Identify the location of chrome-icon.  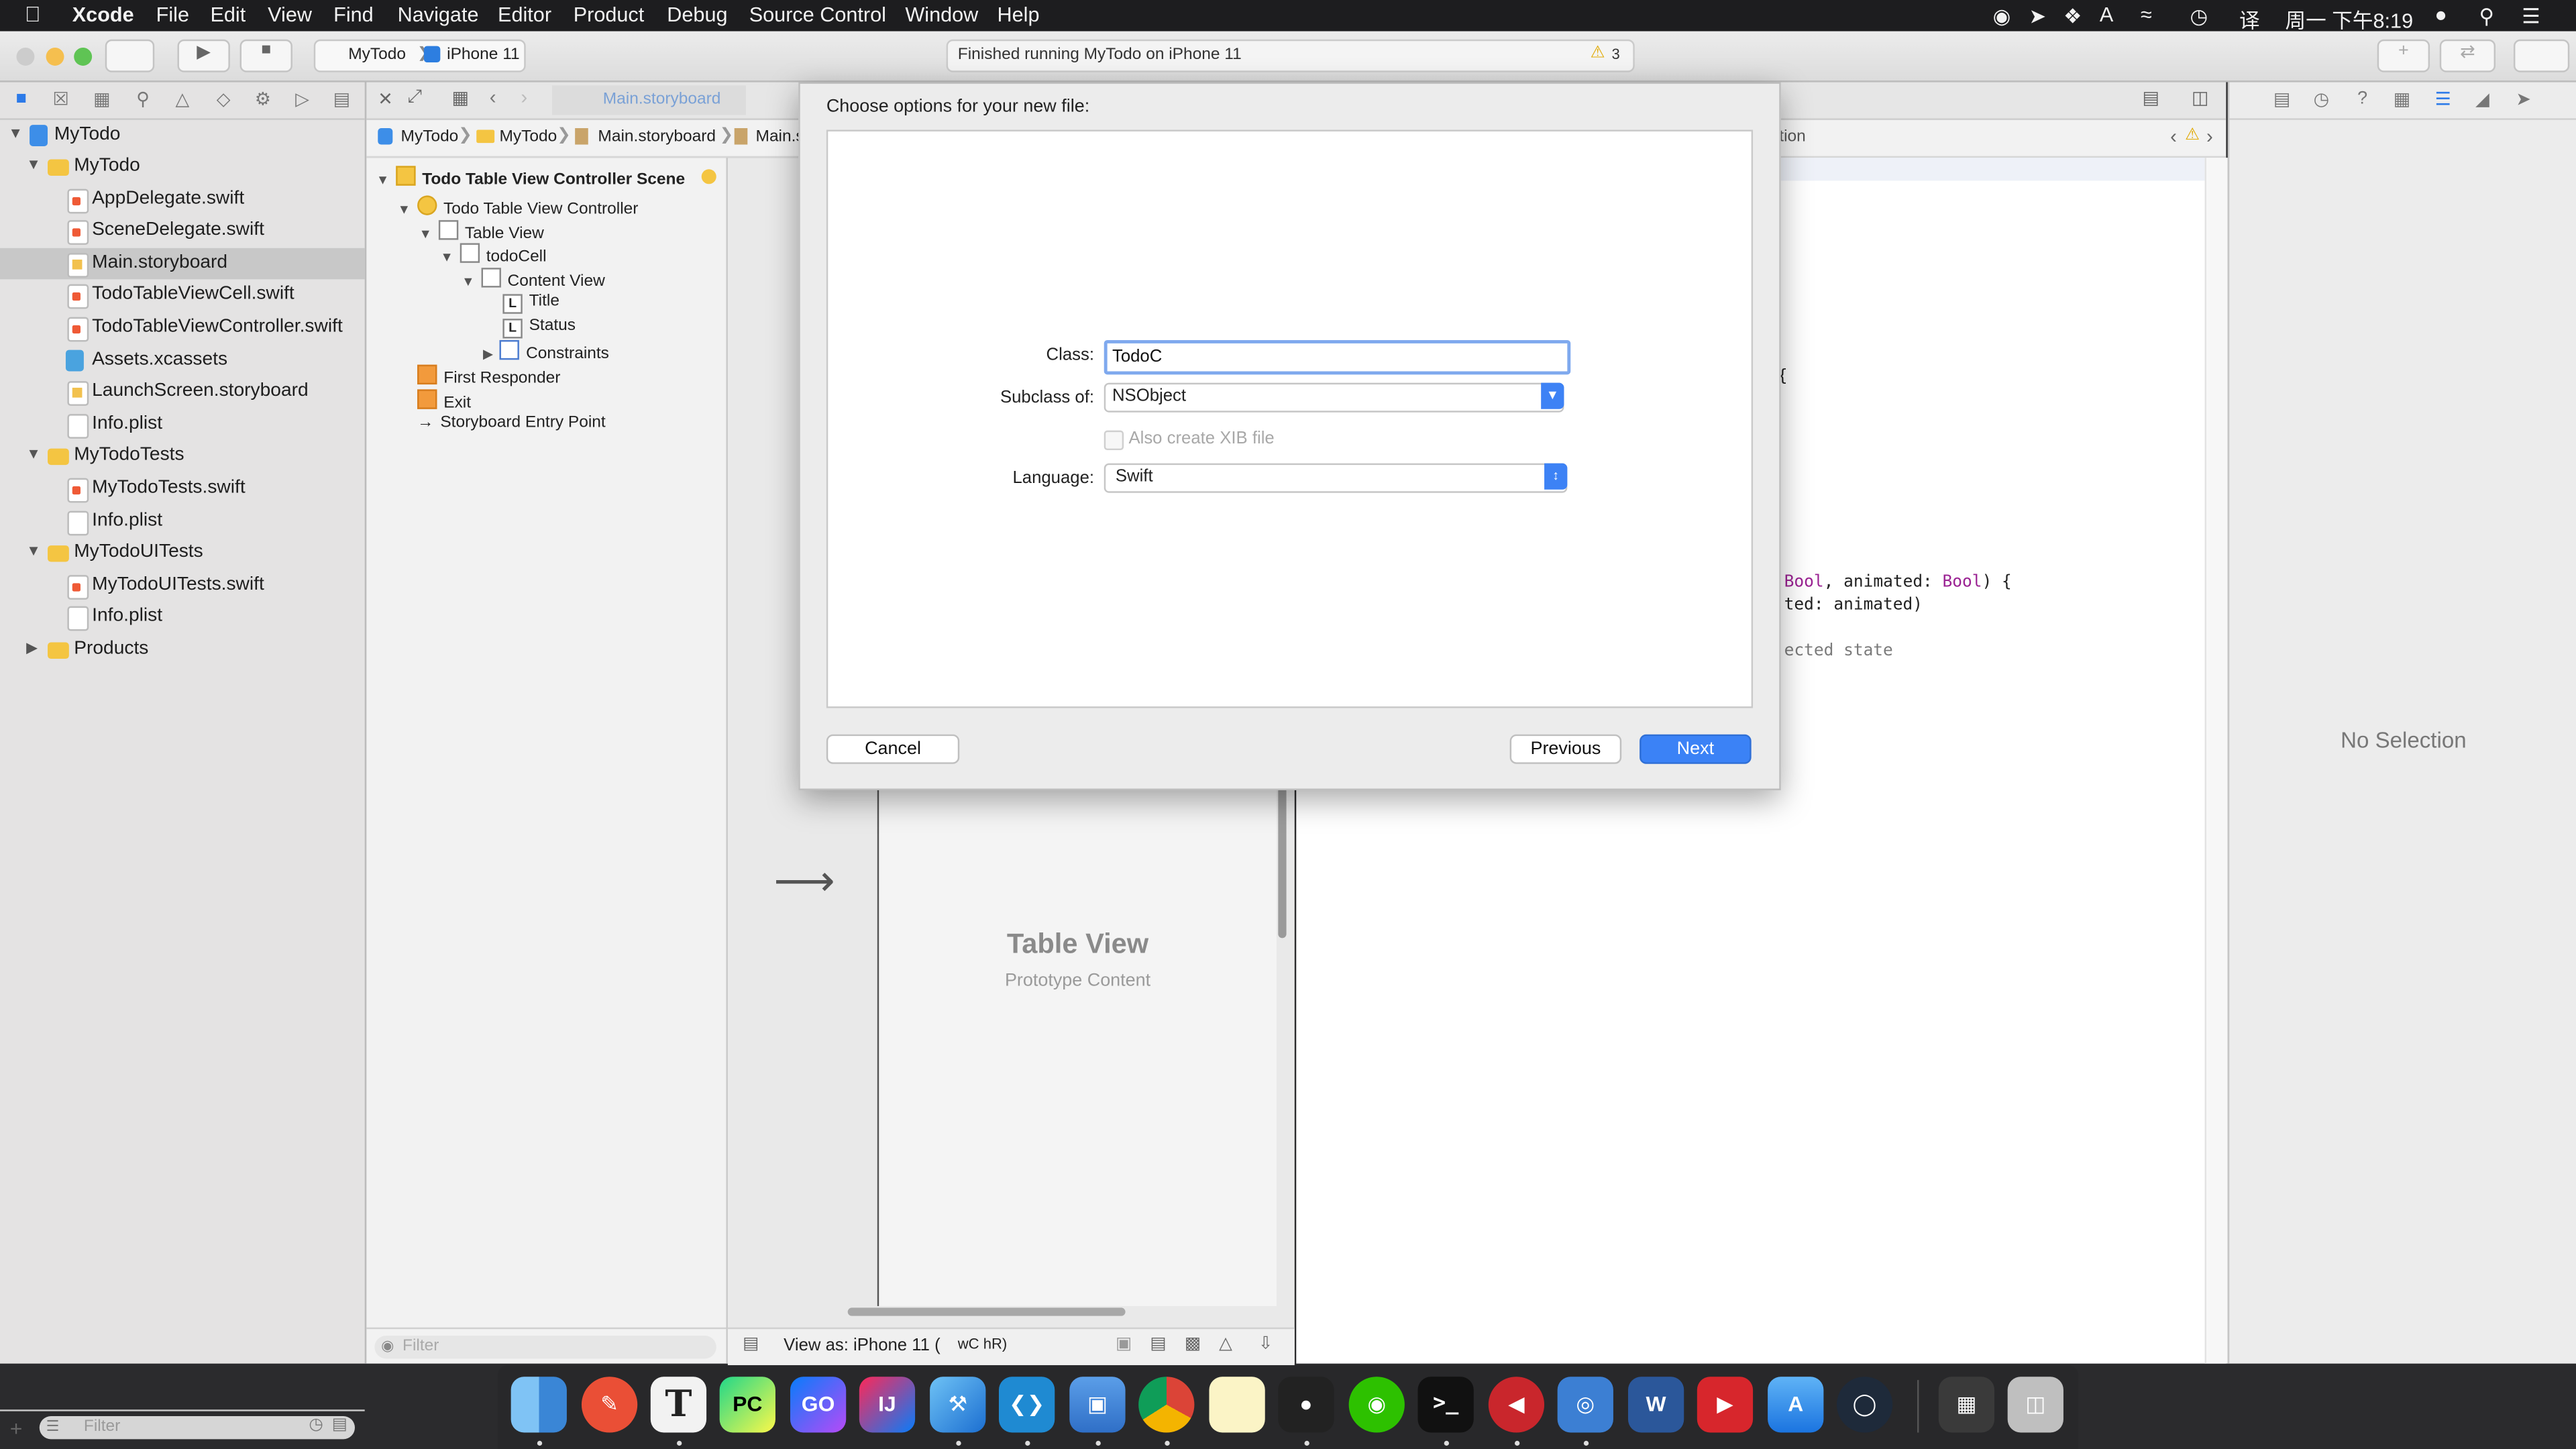
(1166, 1405).